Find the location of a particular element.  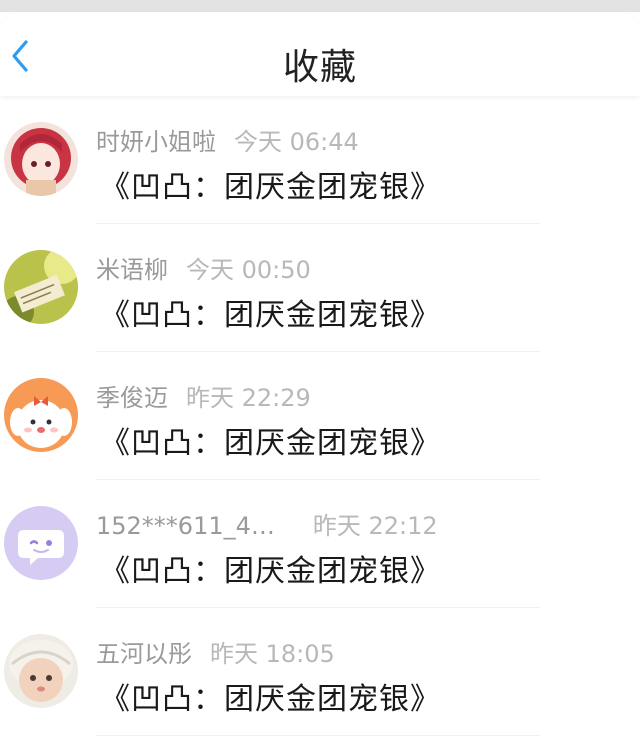

timestamp: 昨天 22:12 is located at coordinates (375, 526).